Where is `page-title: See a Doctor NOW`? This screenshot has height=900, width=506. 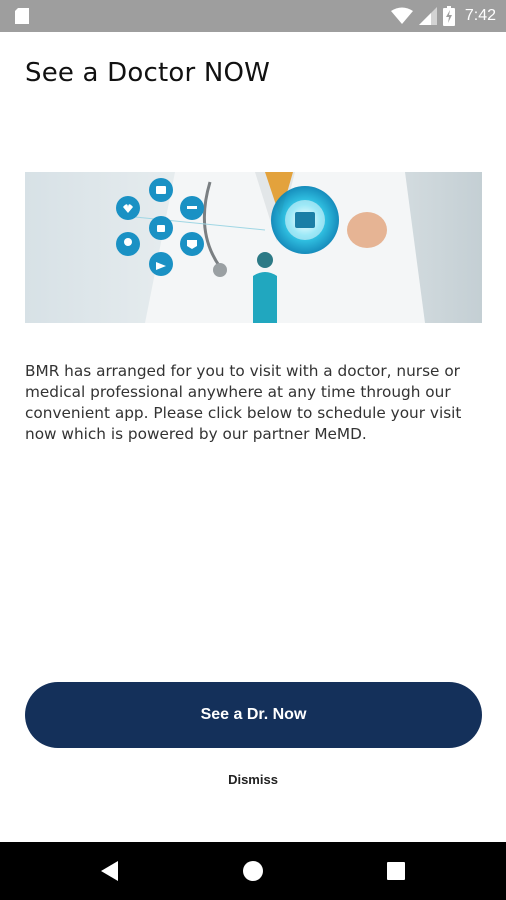 page-title: See a Doctor NOW is located at coordinates (148, 73).